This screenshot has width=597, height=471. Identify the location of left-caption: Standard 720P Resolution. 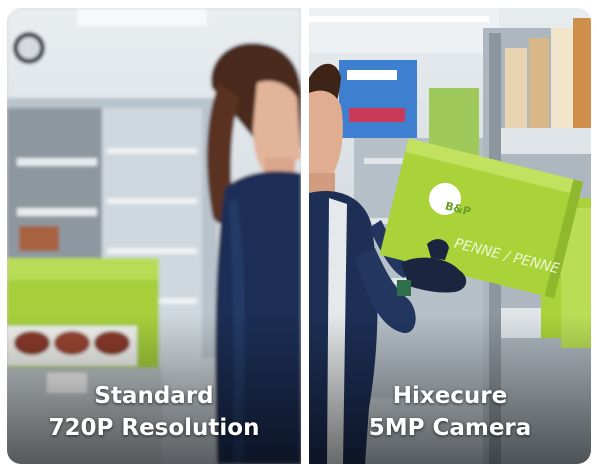
(154, 412).